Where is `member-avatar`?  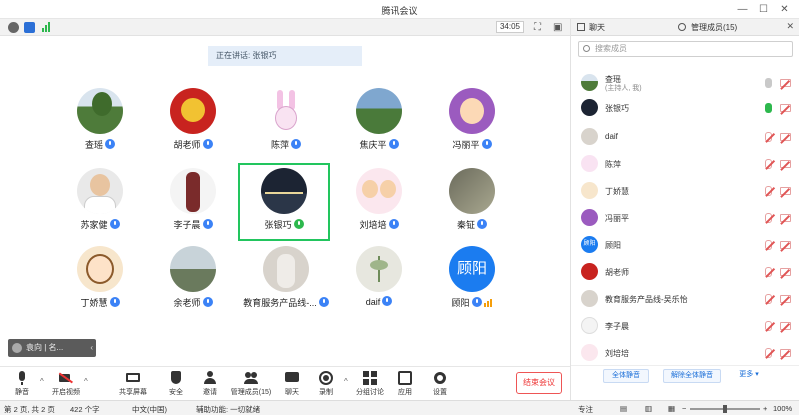 member-avatar is located at coordinates (589, 298).